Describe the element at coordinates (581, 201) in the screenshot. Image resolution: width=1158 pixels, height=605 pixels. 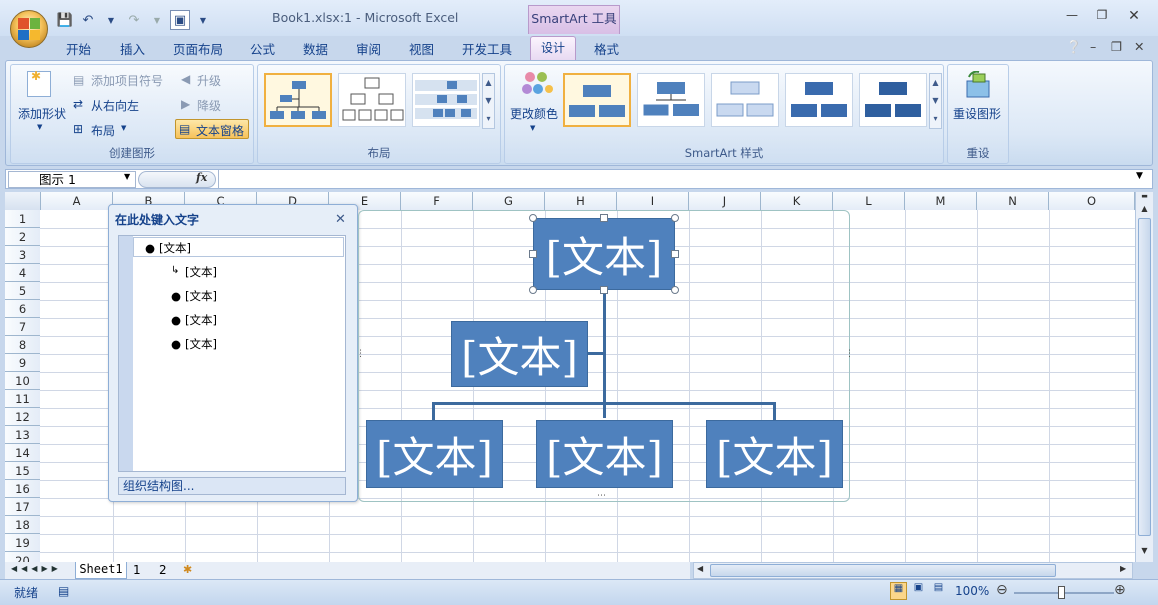
I see `column-header: H` at that location.